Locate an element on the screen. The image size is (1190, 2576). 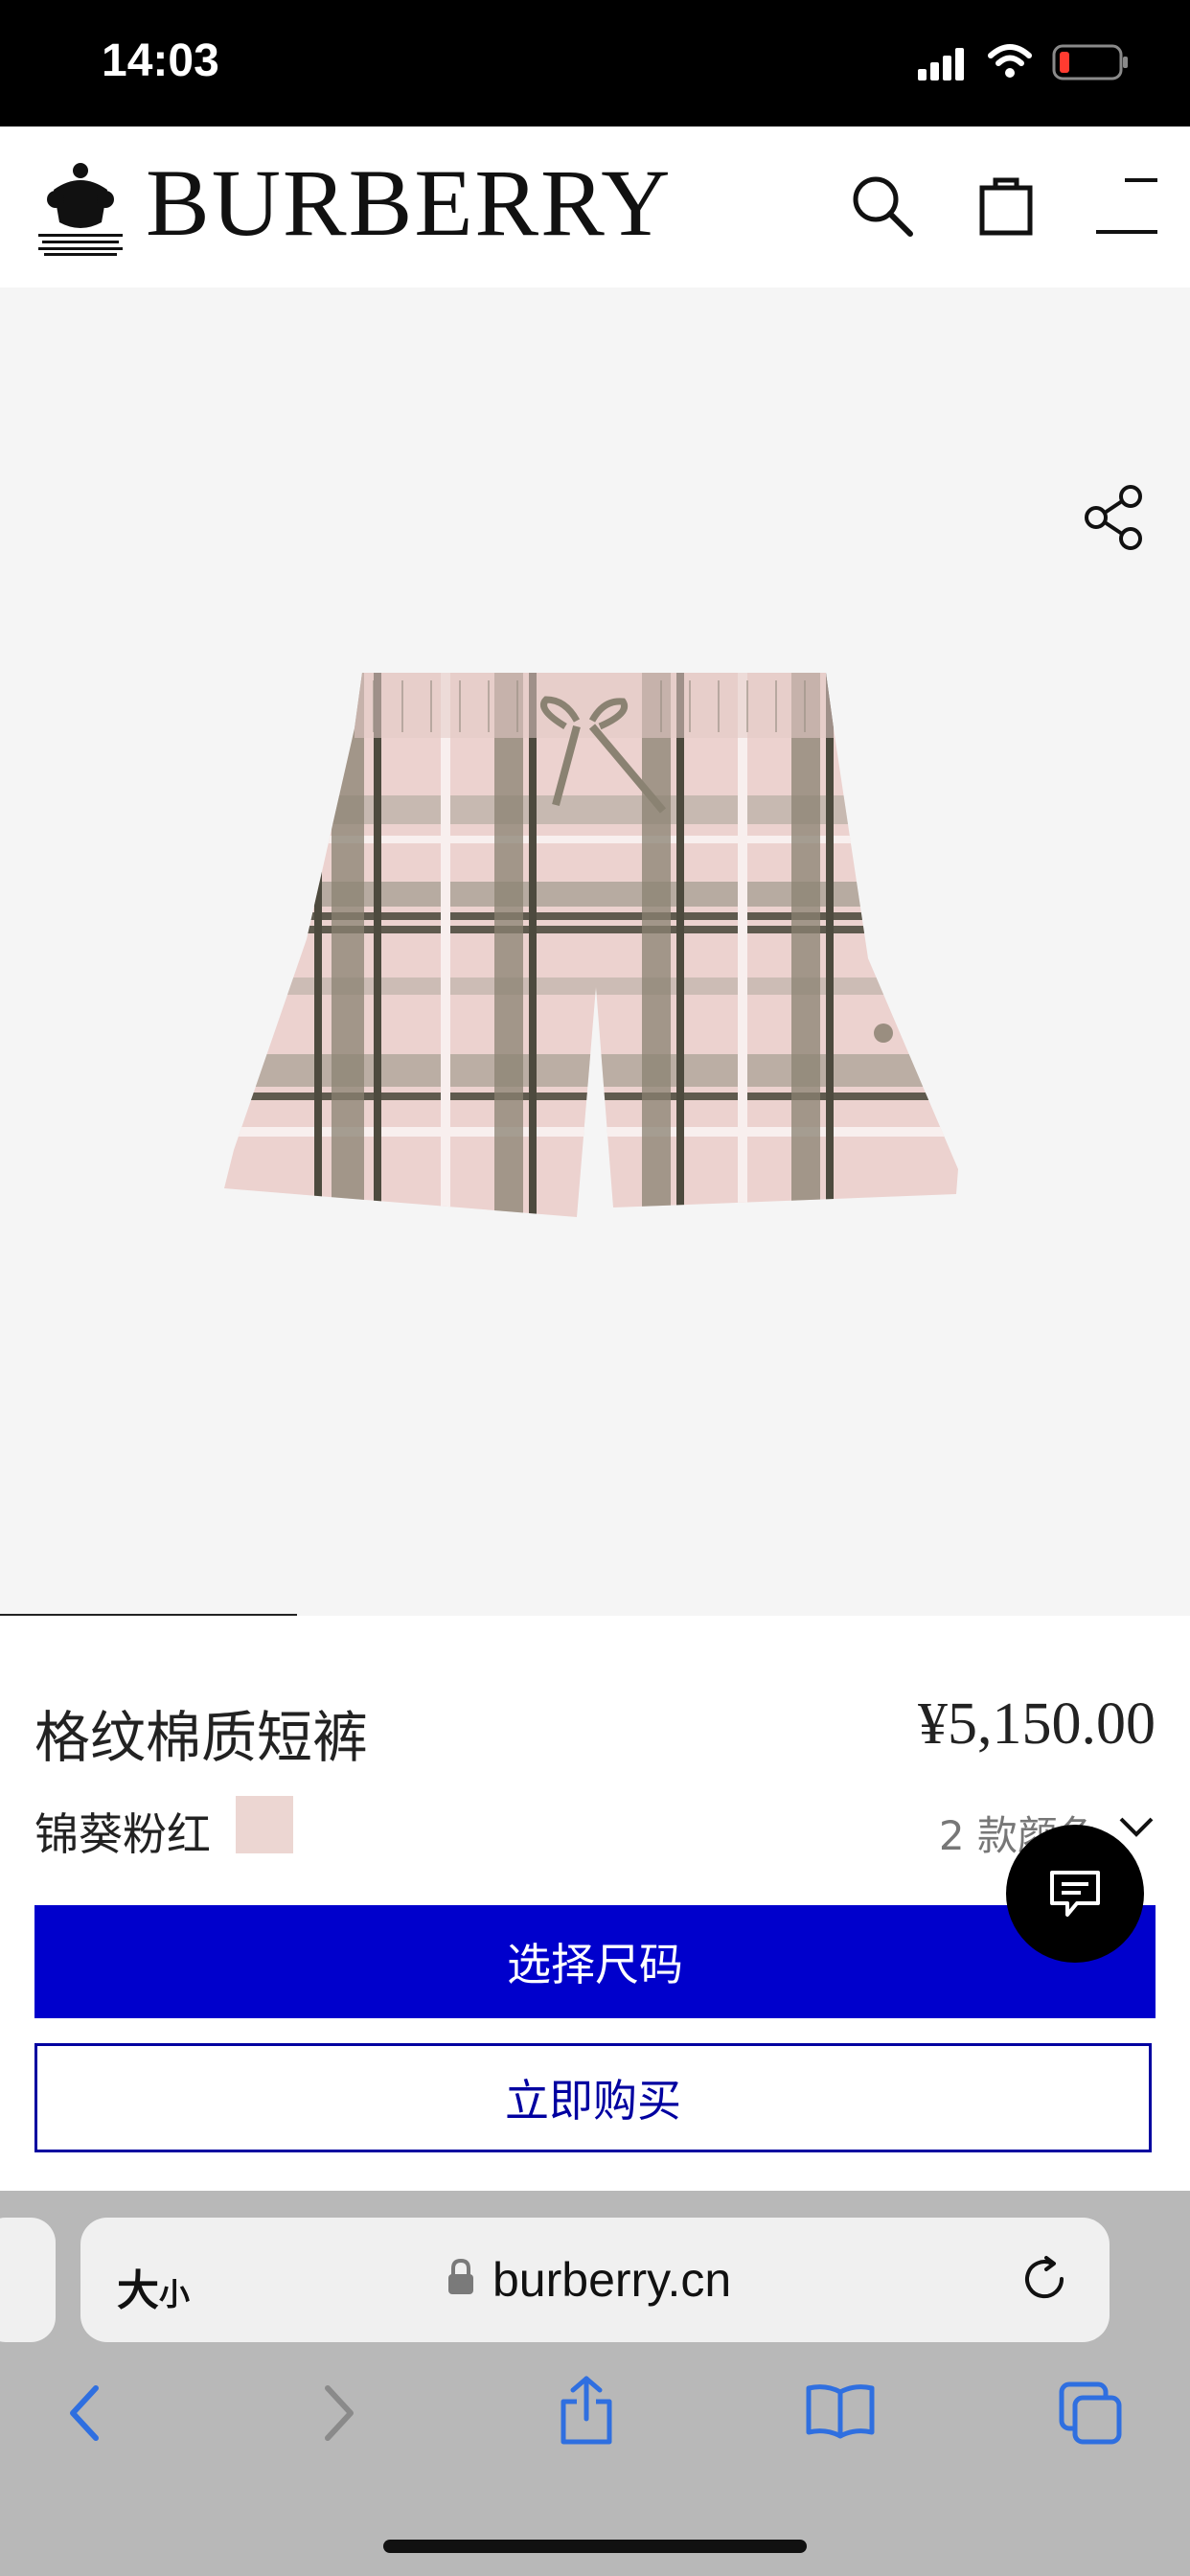
search-icon is located at coordinates (883, 206).